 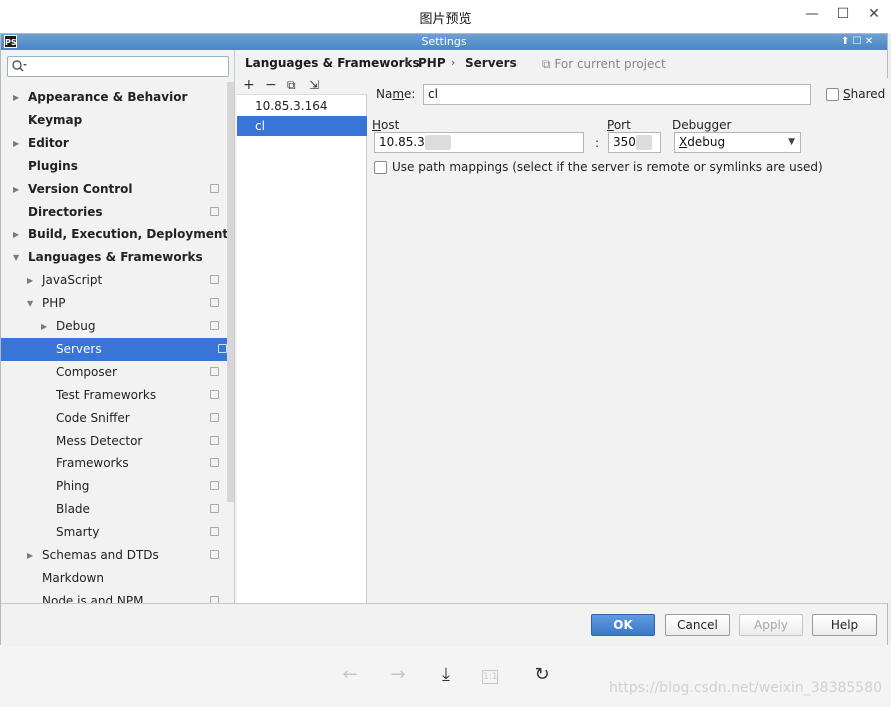 What do you see at coordinates (302, 106) in the screenshot?
I see `server-item-10-85-3-164: 10.85.3.164` at bounding box center [302, 106].